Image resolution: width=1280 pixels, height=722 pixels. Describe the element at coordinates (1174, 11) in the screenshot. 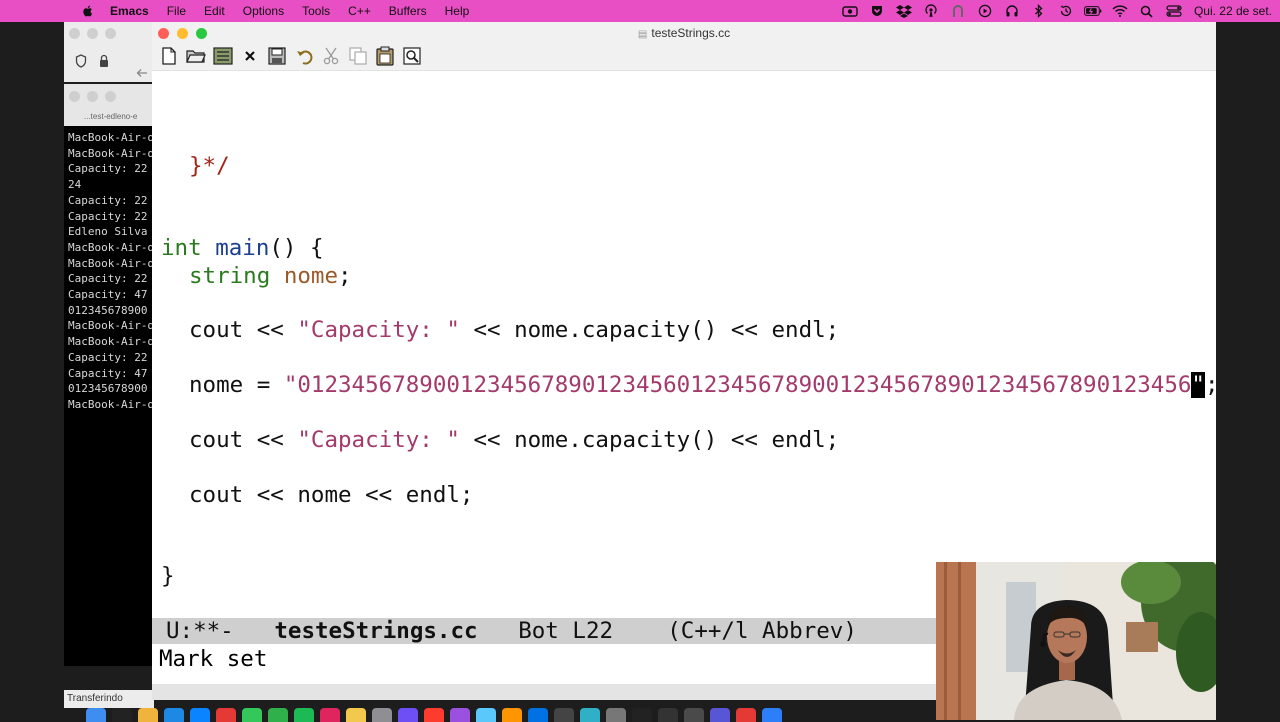

I see `control-center-icon` at that location.